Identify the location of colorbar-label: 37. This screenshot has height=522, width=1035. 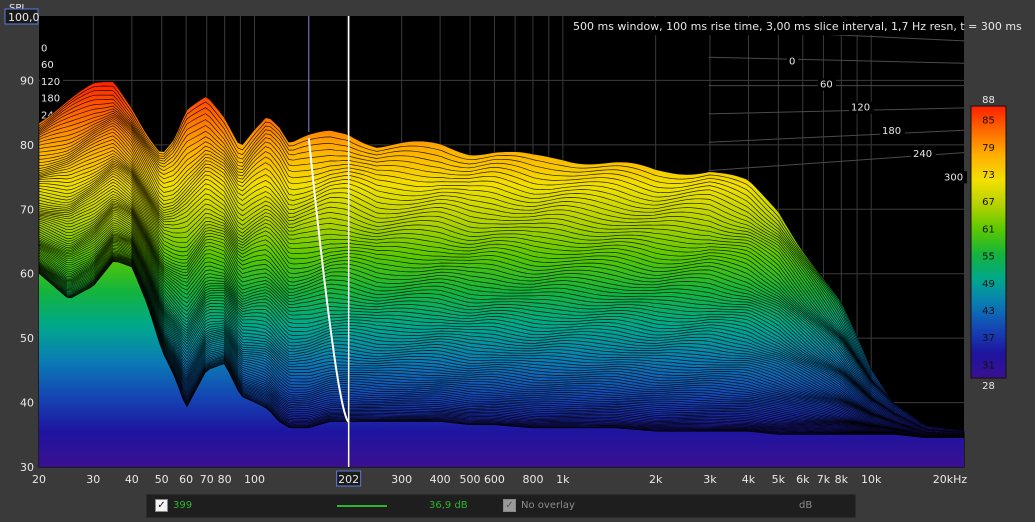
(988, 338).